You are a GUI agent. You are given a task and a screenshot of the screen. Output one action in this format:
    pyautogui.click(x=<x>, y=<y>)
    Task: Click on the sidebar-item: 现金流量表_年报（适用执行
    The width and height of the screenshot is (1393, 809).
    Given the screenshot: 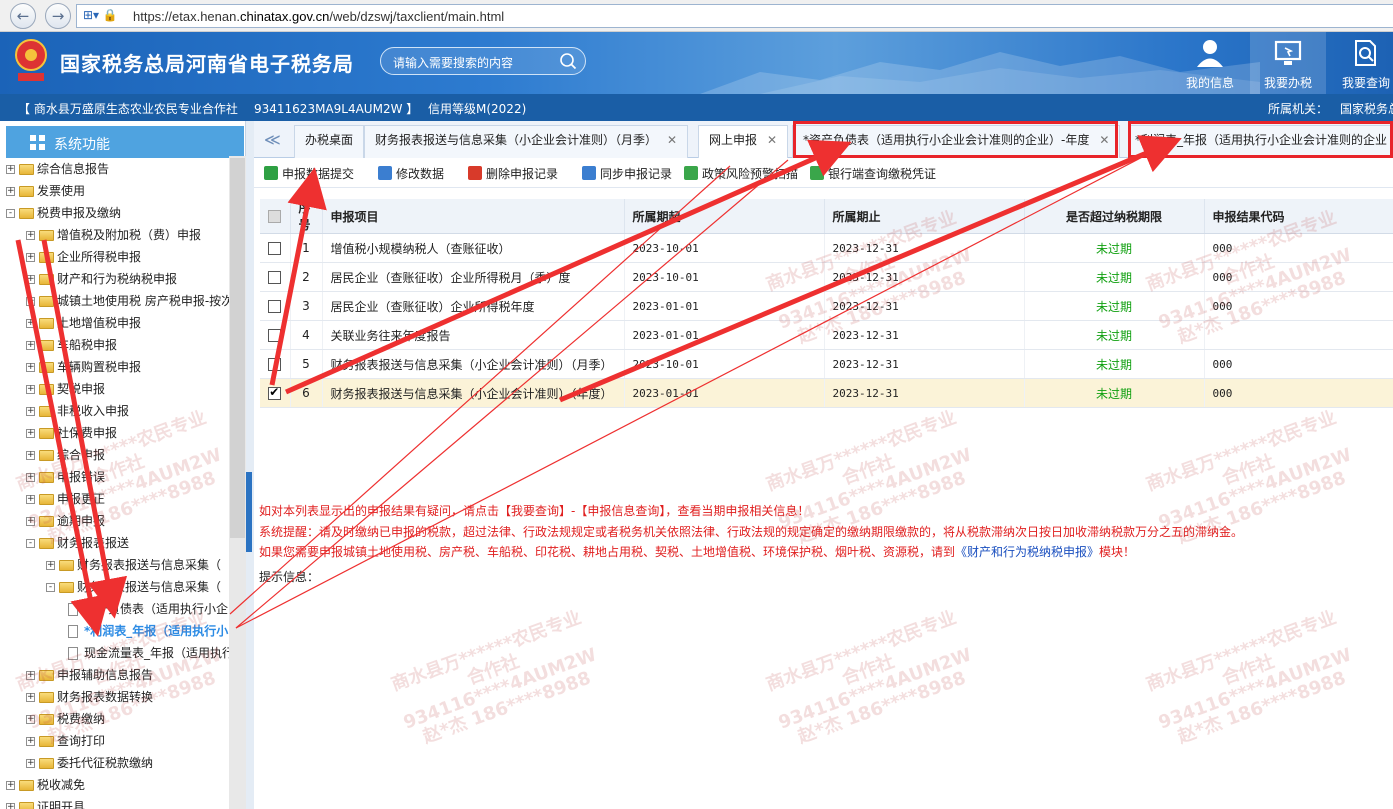 What is the action you would take?
    pyautogui.click(x=148, y=653)
    